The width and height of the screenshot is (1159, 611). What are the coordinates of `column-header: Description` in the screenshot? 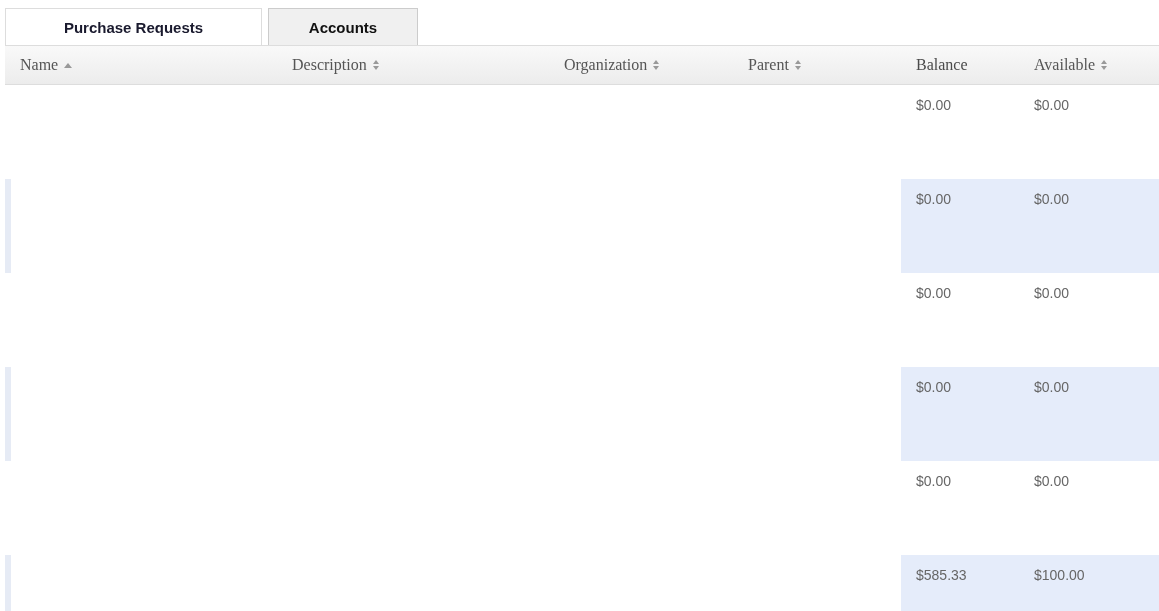 It's located at (329, 65).